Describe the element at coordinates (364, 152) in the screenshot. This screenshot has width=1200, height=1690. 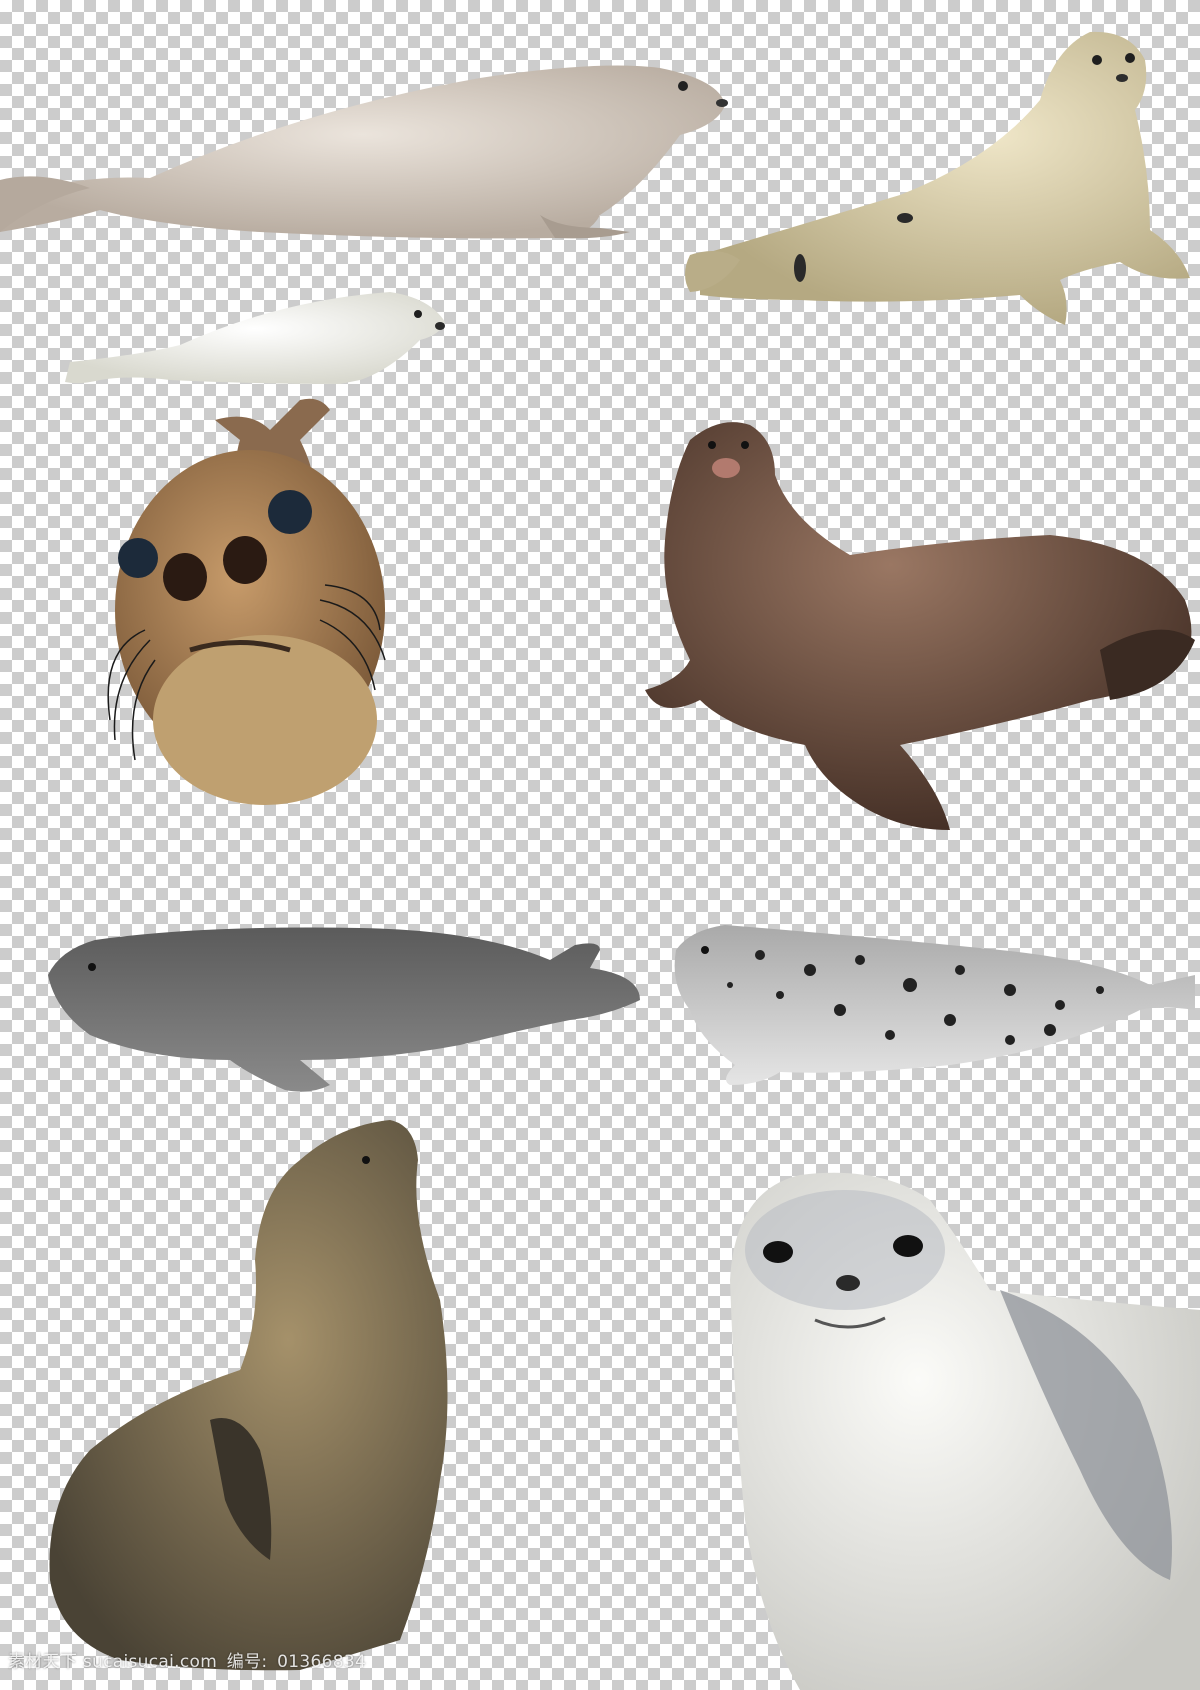
I see `spotted-seal-lying` at that location.